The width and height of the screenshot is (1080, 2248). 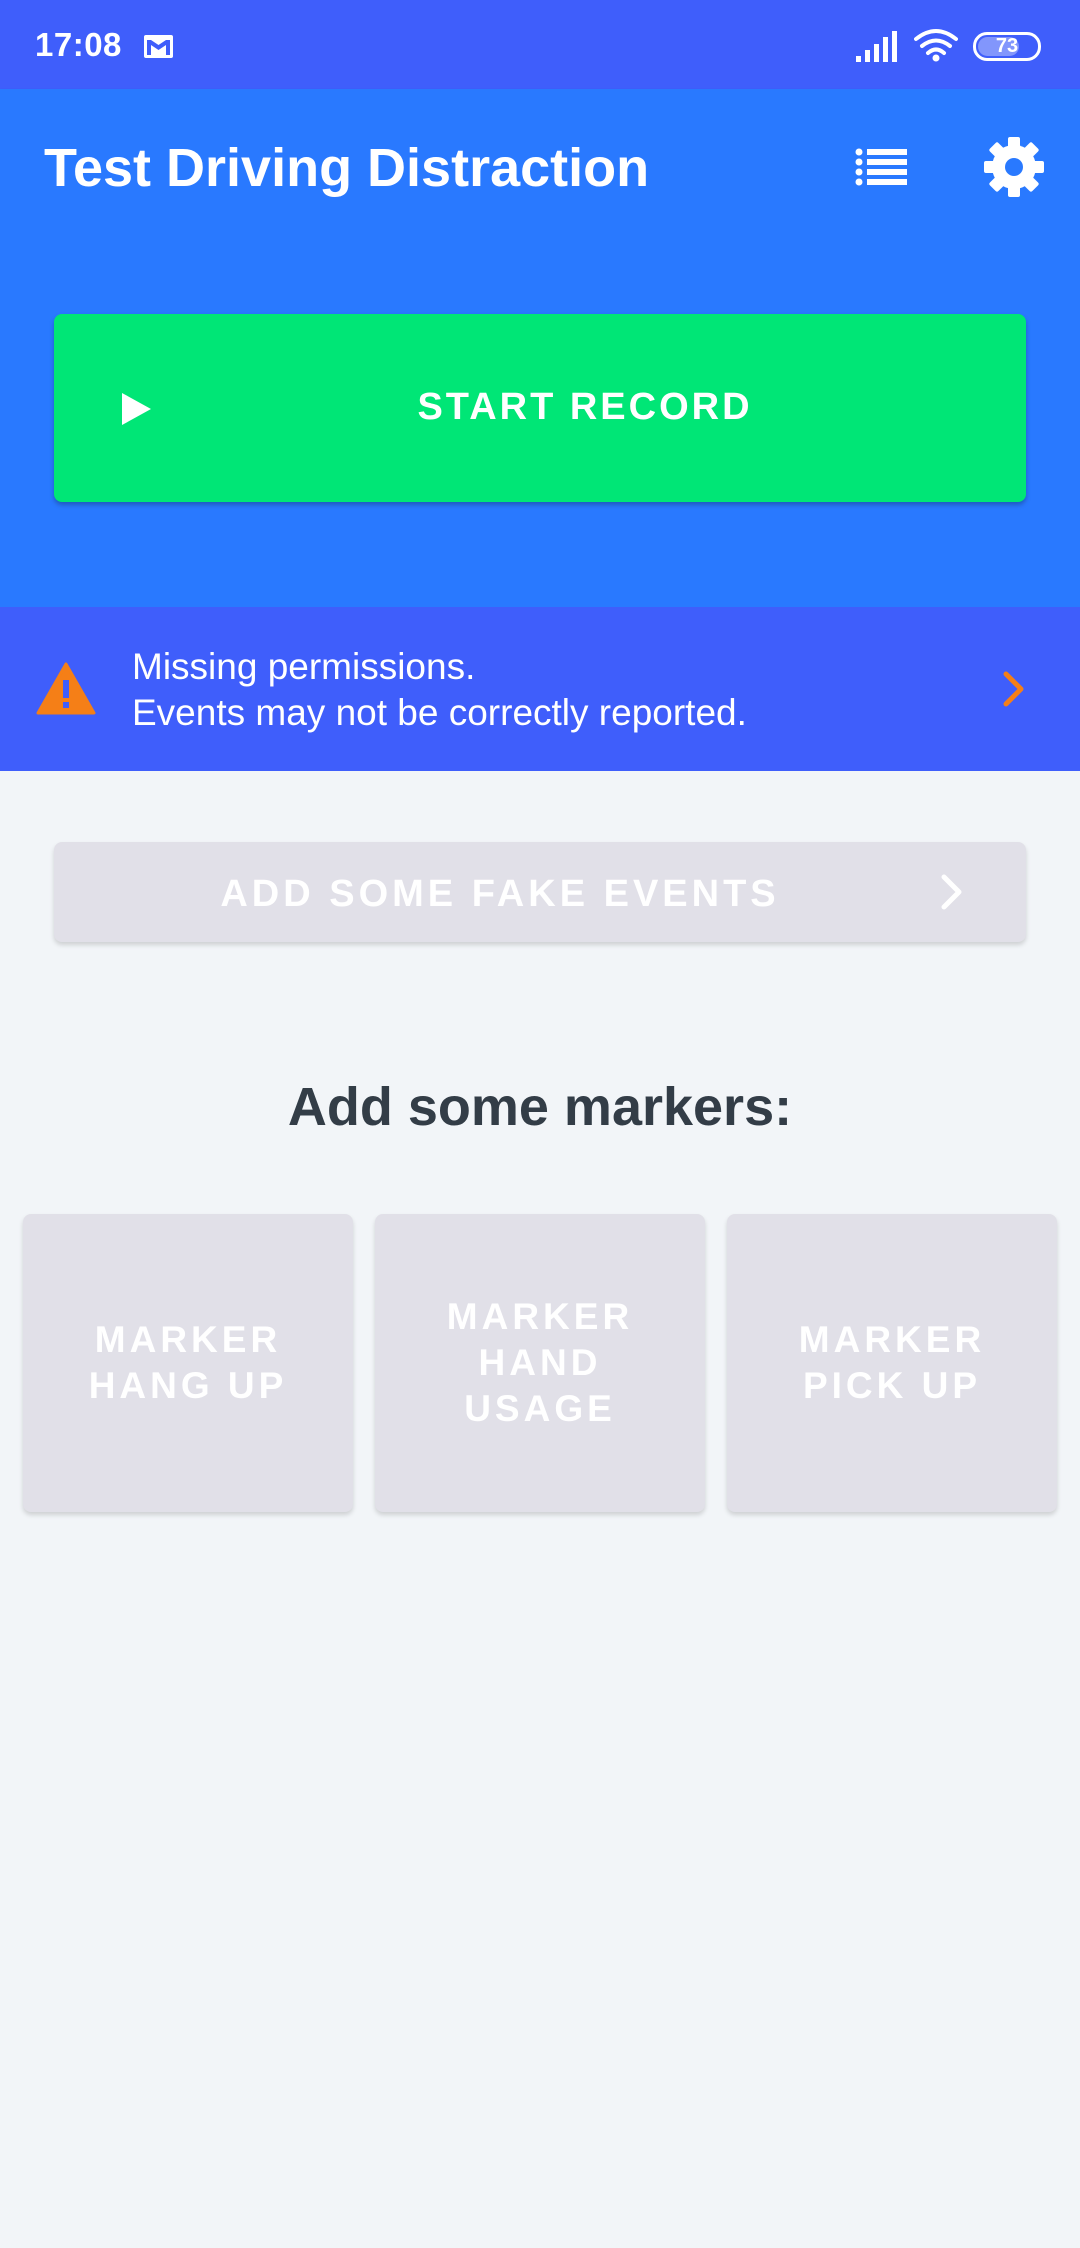 I want to click on status-bar: 17:08 73, so click(x=540, y=44).